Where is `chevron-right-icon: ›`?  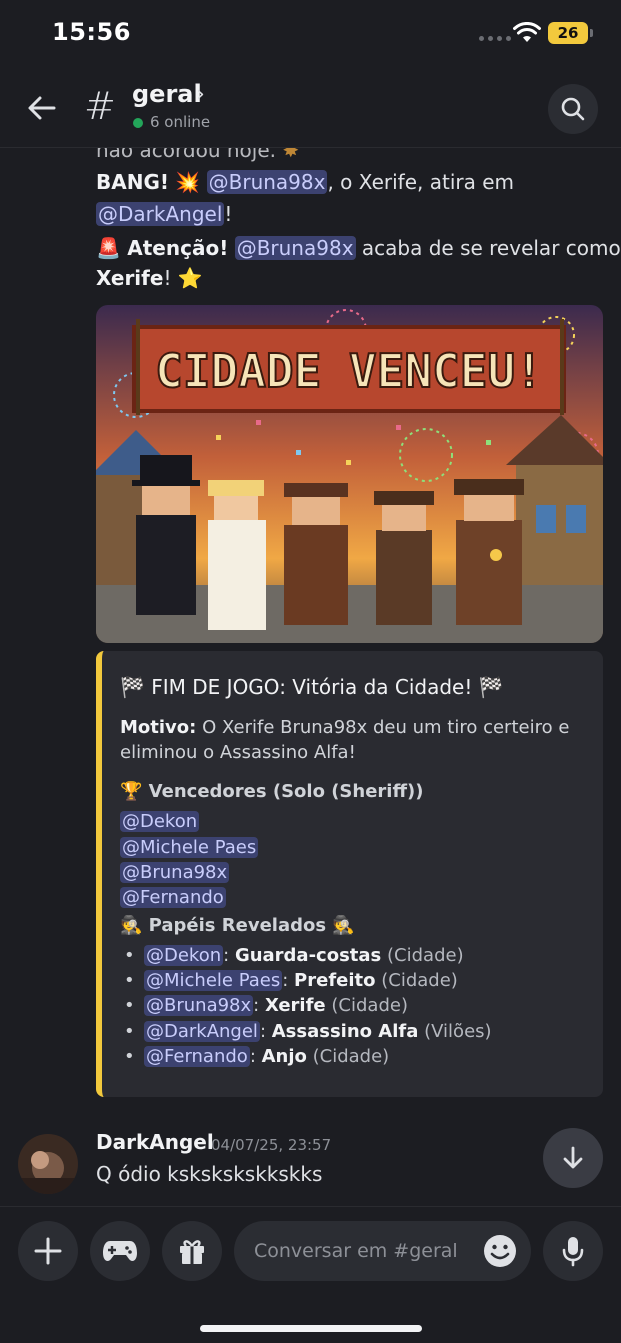 chevron-right-icon: › is located at coordinates (200, 94).